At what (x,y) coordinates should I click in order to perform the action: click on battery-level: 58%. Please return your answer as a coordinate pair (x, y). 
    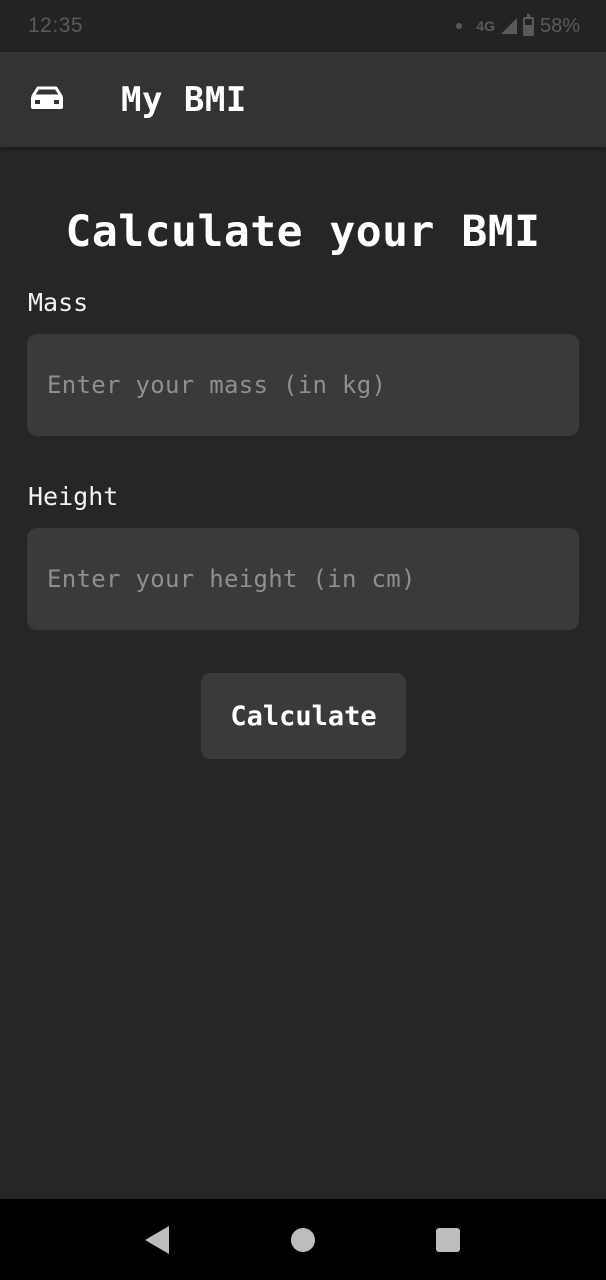
    Looking at the image, I should click on (559, 25).